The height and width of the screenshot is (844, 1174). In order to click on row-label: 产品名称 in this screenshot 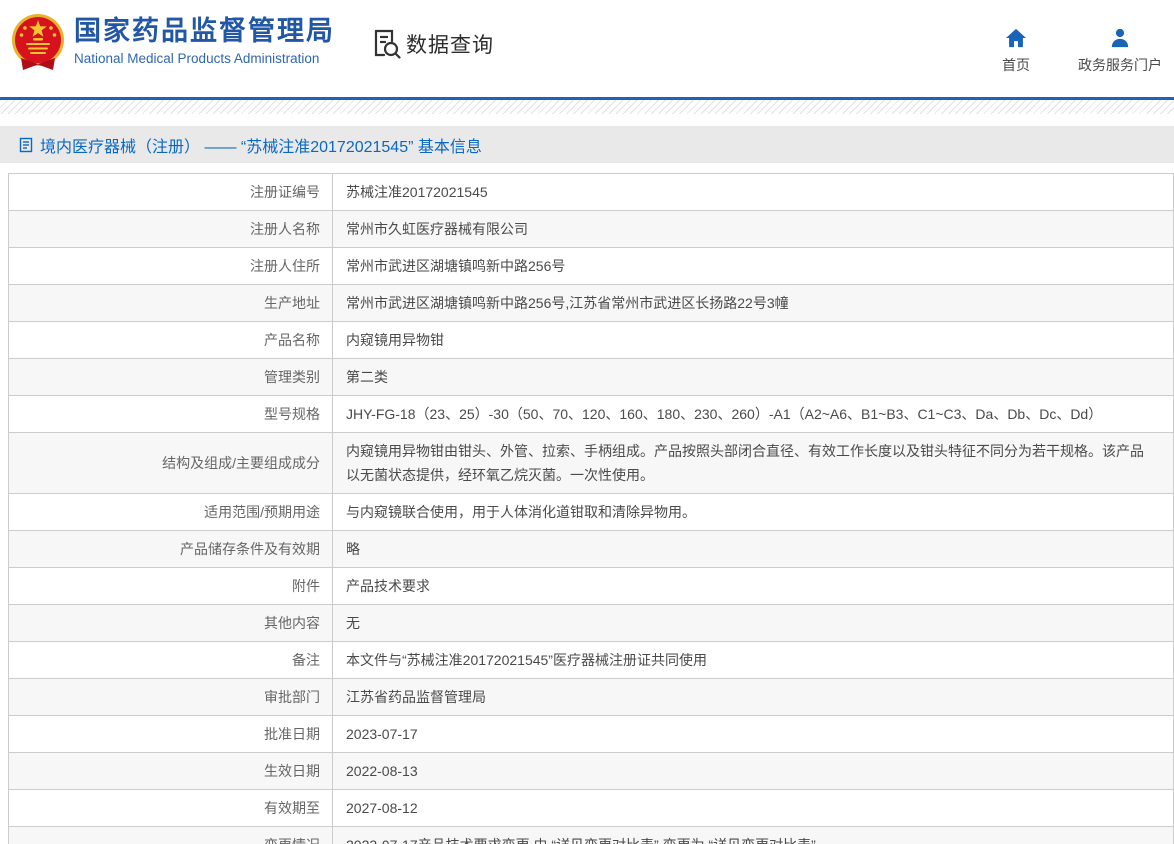, I will do `click(292, 340)`.